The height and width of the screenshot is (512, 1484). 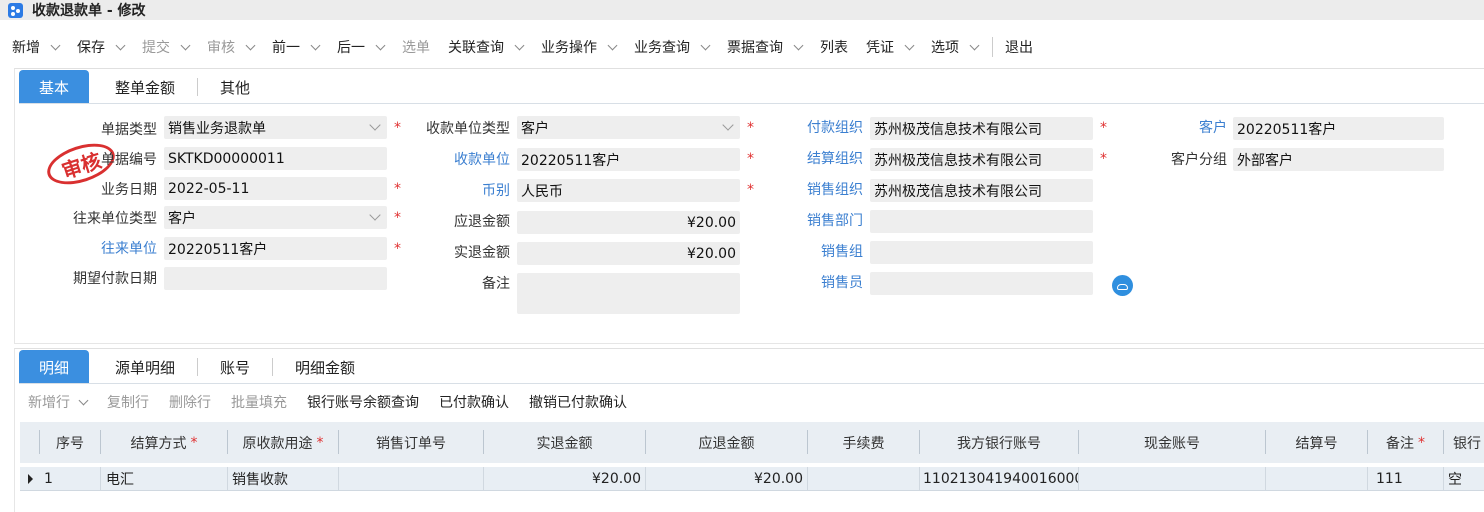 What do you see at coordinates (486, 47) in the screenshot?
I see `related-query-button: 关联查询` at bounding box center [486, 47].